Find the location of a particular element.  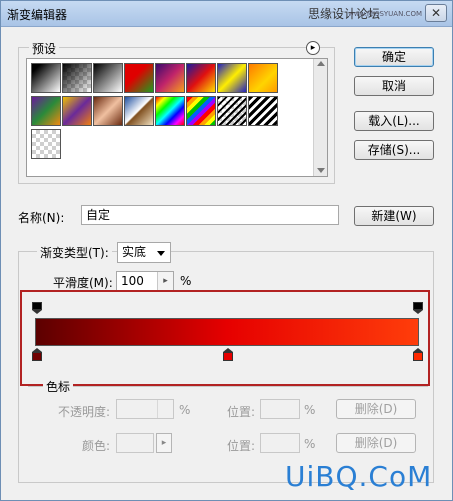

stepper-arrow-icon: ▸ is located at coordinates (165, 281).